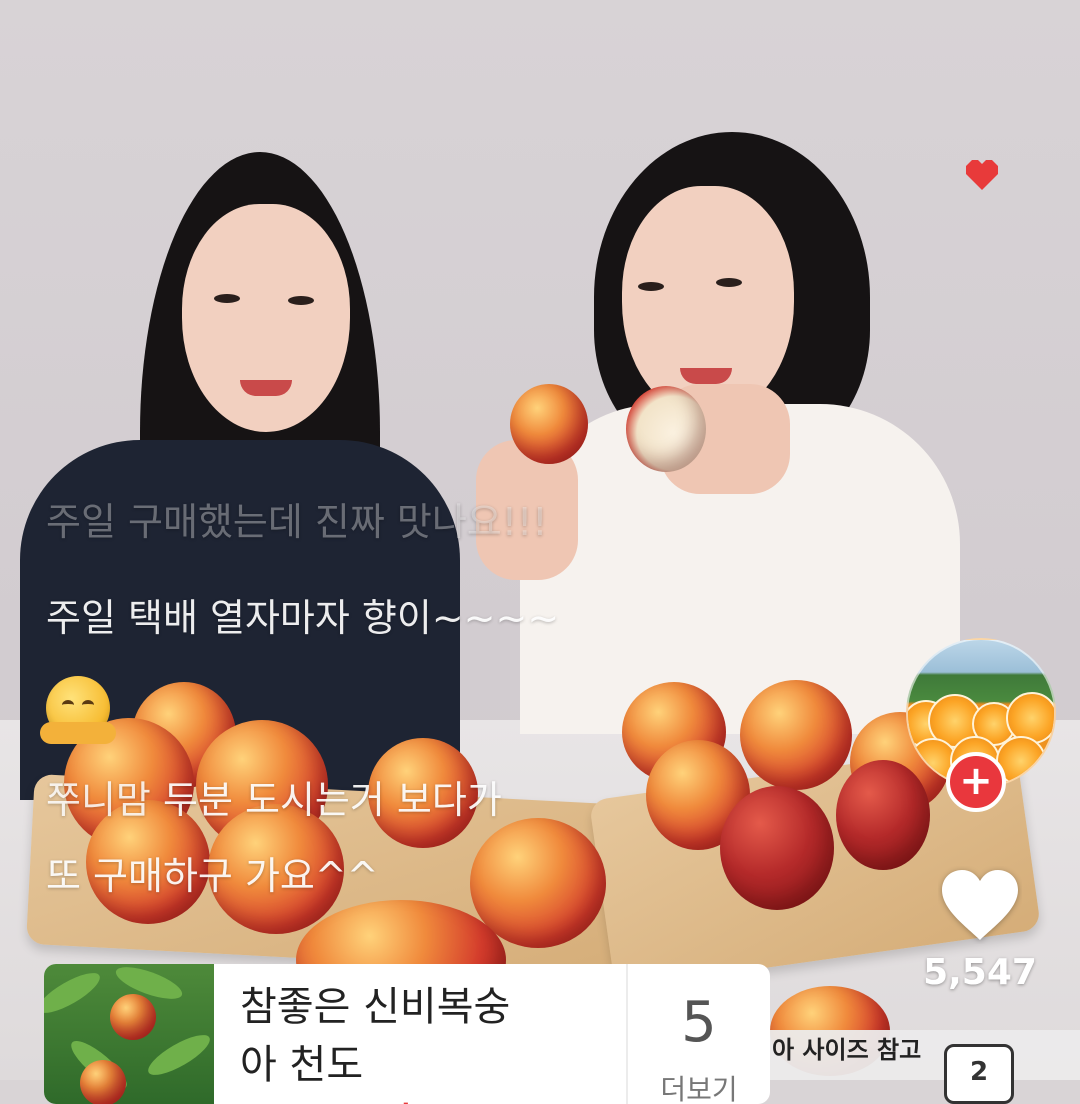  Describe the element at coordinates (303, 618) in the screenshot. I see `chat-message: 주일 택배 열자마자 향이~~~~` at that location.